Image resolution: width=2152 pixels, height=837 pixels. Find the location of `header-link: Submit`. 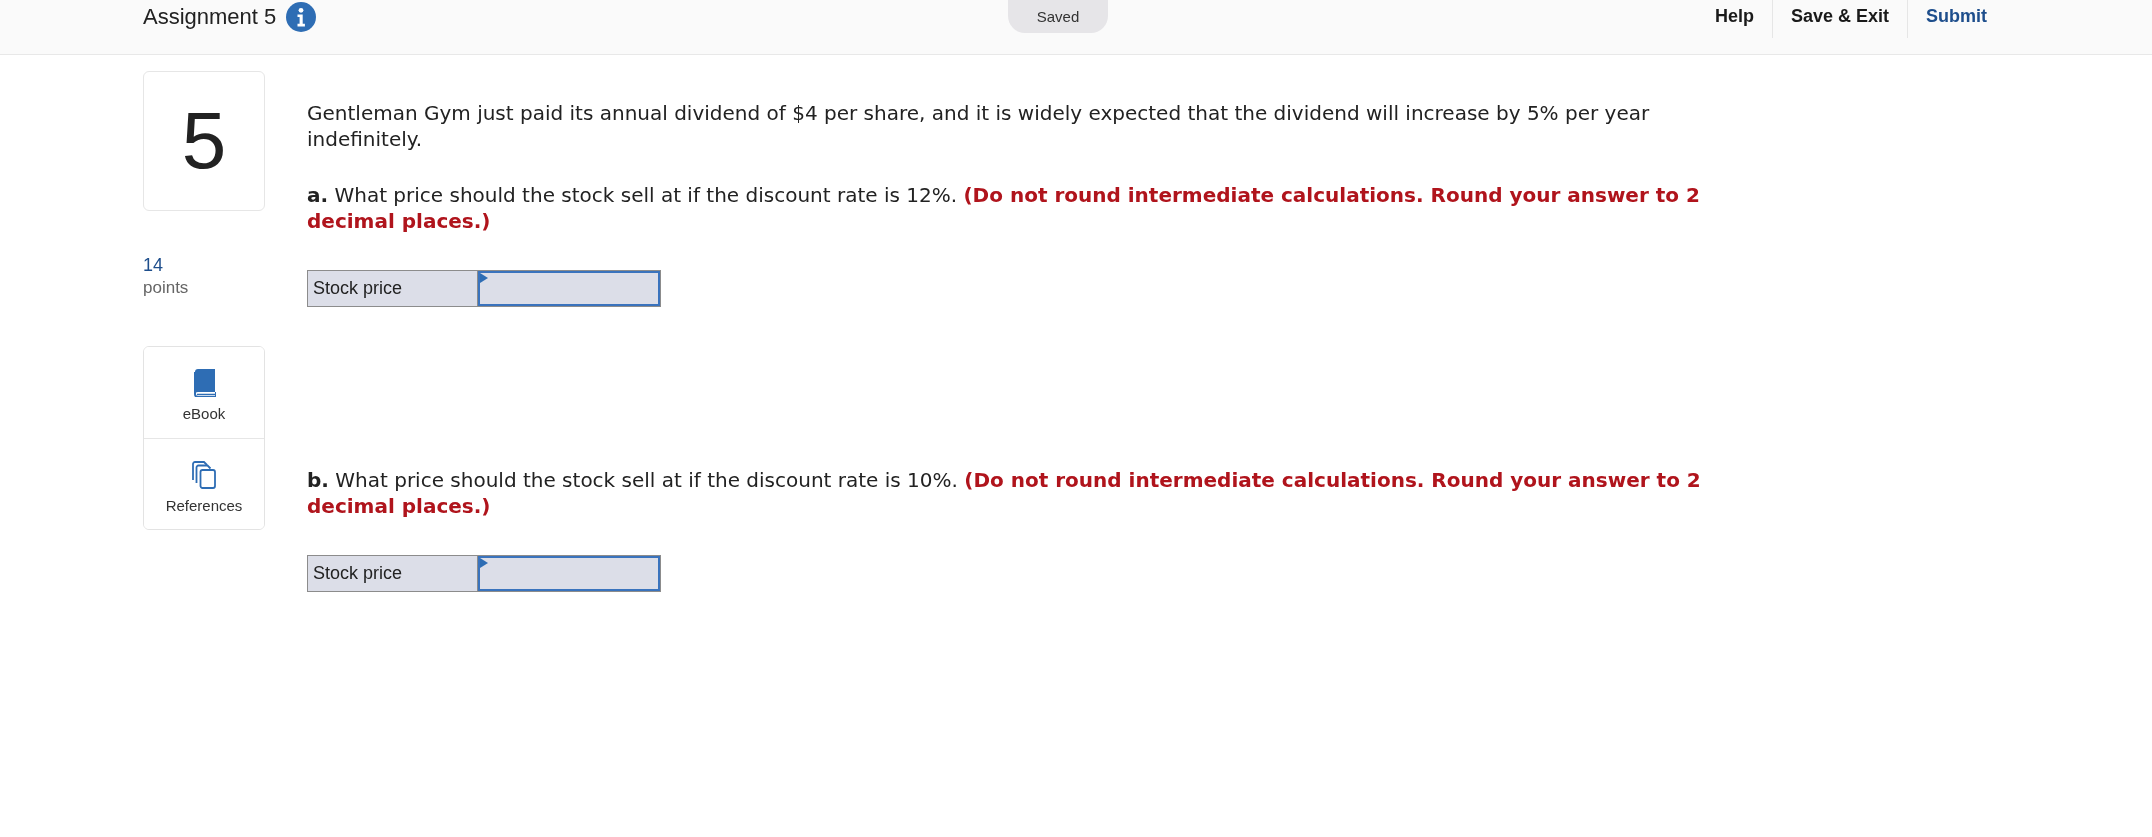

header-link: Submit is located at coordinates (1947, 19).